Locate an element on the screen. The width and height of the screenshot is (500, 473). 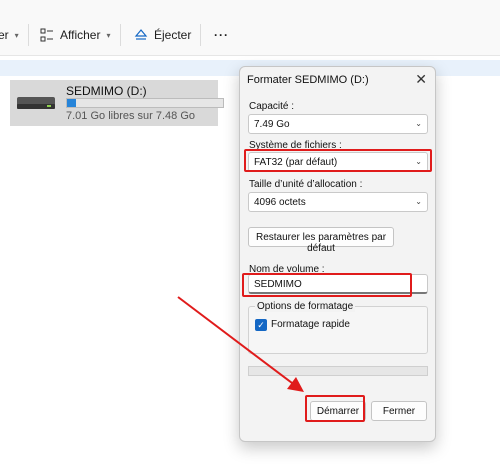
more-options-label: ··· is located at coordinates (221, 35).